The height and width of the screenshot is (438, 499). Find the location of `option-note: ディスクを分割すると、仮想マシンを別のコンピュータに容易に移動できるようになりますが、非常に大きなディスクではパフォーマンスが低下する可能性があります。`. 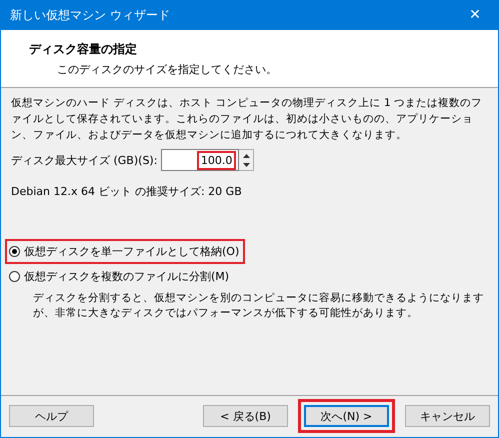

option-note: ディスクを分割すると、仮想マシンを別のコンピュータに容易に移動できるようになりますが、非常に大きなディスクではパフォーマンスが低下する可能性があります。 is located at coordinates (259, 306).